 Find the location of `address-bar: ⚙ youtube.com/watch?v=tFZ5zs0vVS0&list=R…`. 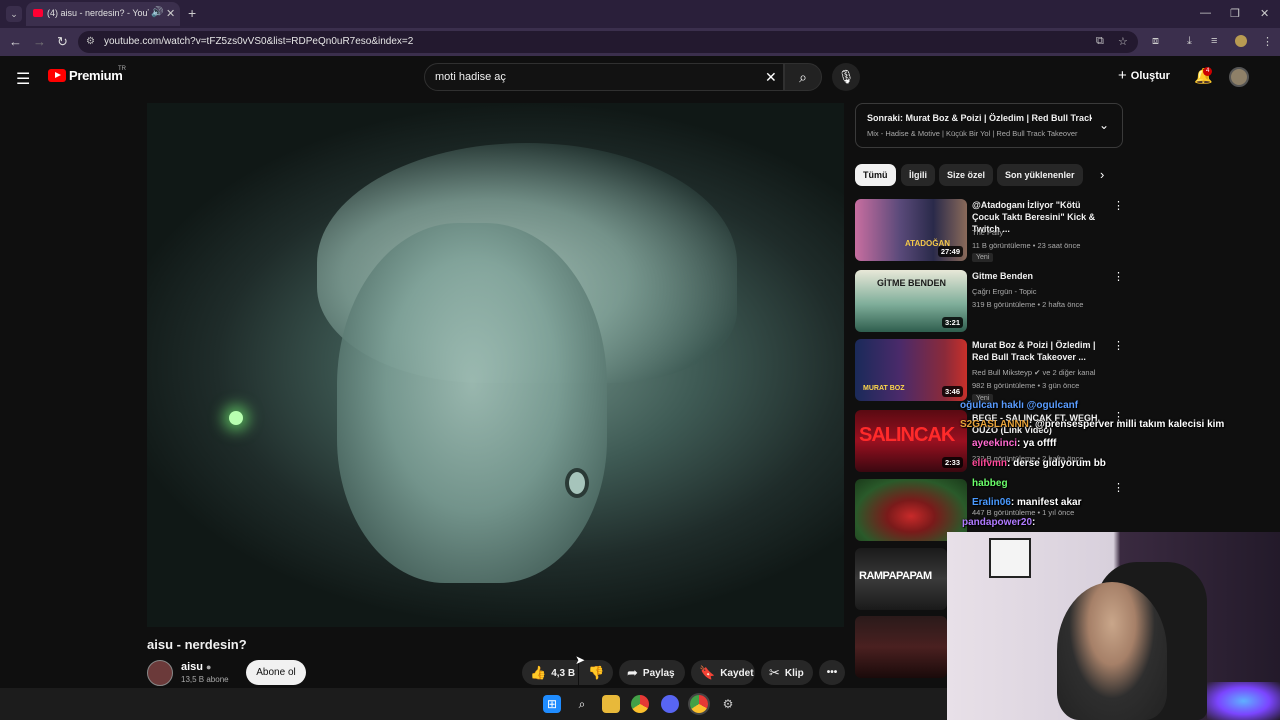

address-bar: ⚙ youtube.com/watch?v=tFZ5zs0vVS0&list=R… is located at coordinates (608, 42).